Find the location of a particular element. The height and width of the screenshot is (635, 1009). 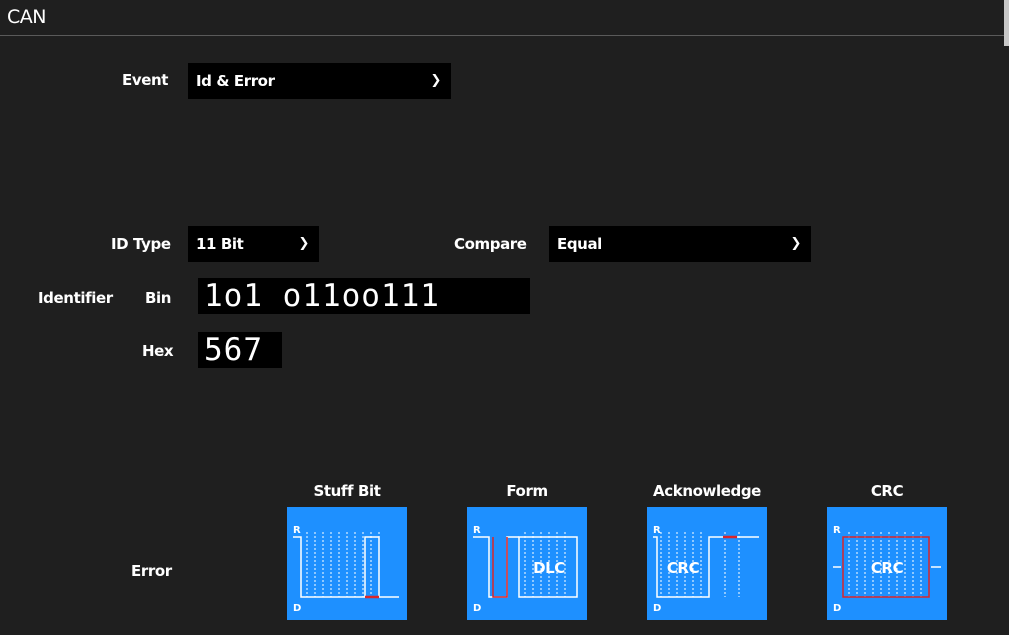

acknowledge-title: Acknowledge is located at coordinates (707, 491).